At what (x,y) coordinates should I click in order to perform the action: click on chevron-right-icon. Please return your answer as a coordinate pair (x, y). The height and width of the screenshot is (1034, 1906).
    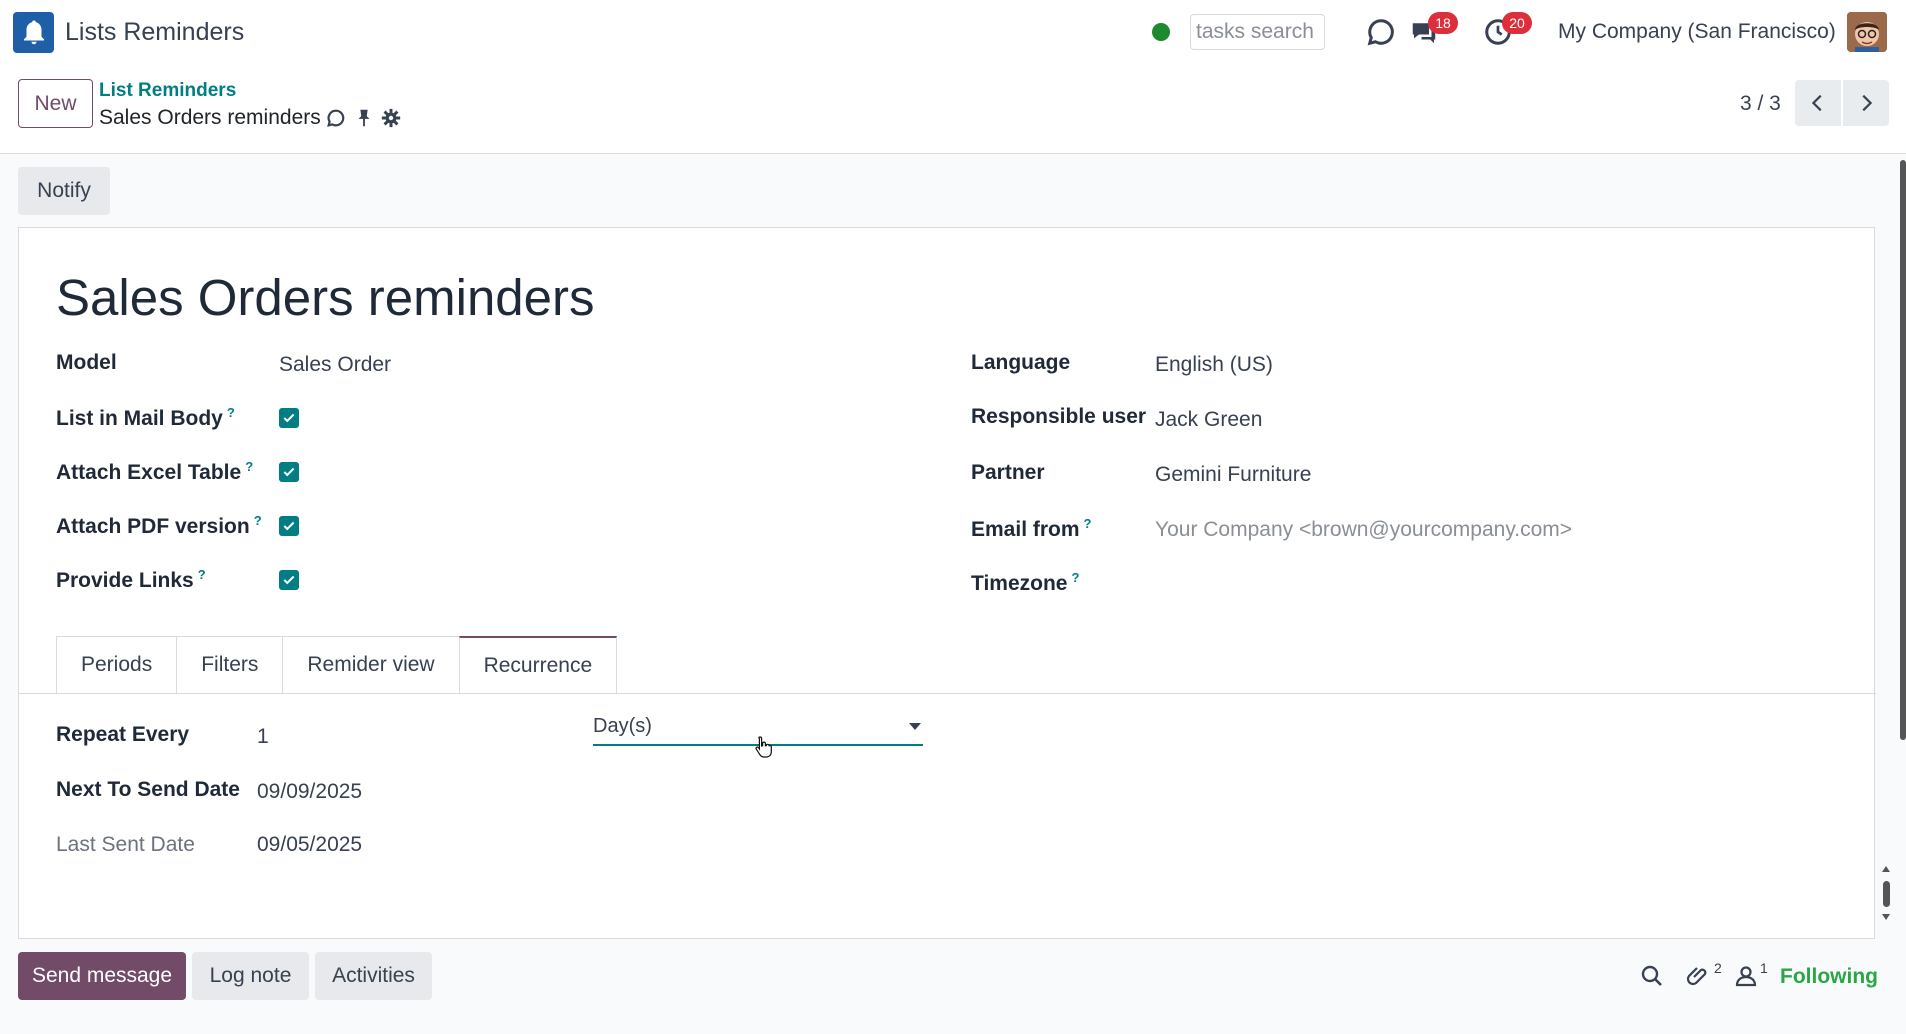
    Looking at the image, I should click on (1867, 103).